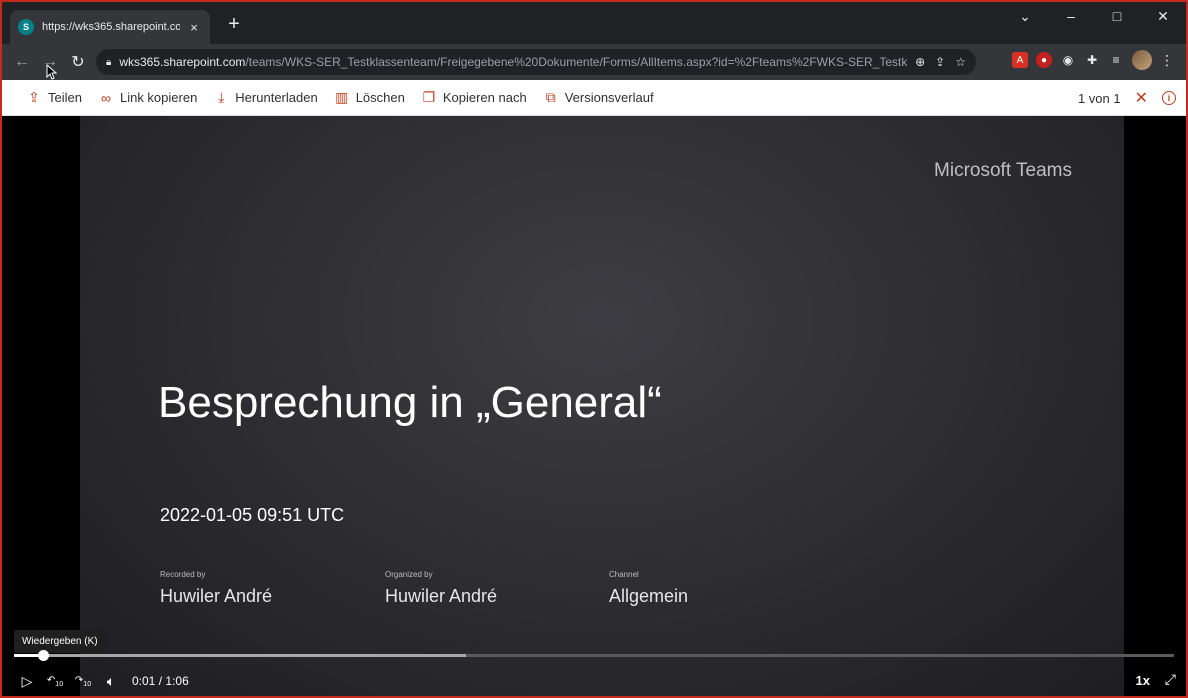 The height and width of the screenshot is (698, 1188). I want to click on share-page-icon: ⇪, so click(940, 62).